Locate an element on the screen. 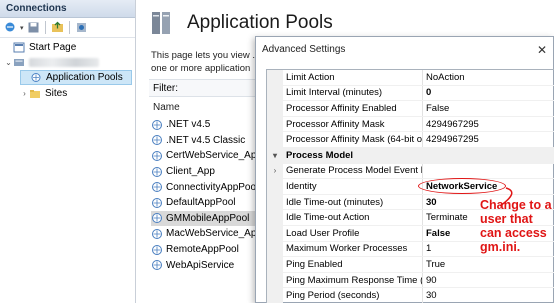 This screenshot has width=554, height=303. property-row: Processor Affinity Mask 4294967295 is located at coordinates (410, 124).